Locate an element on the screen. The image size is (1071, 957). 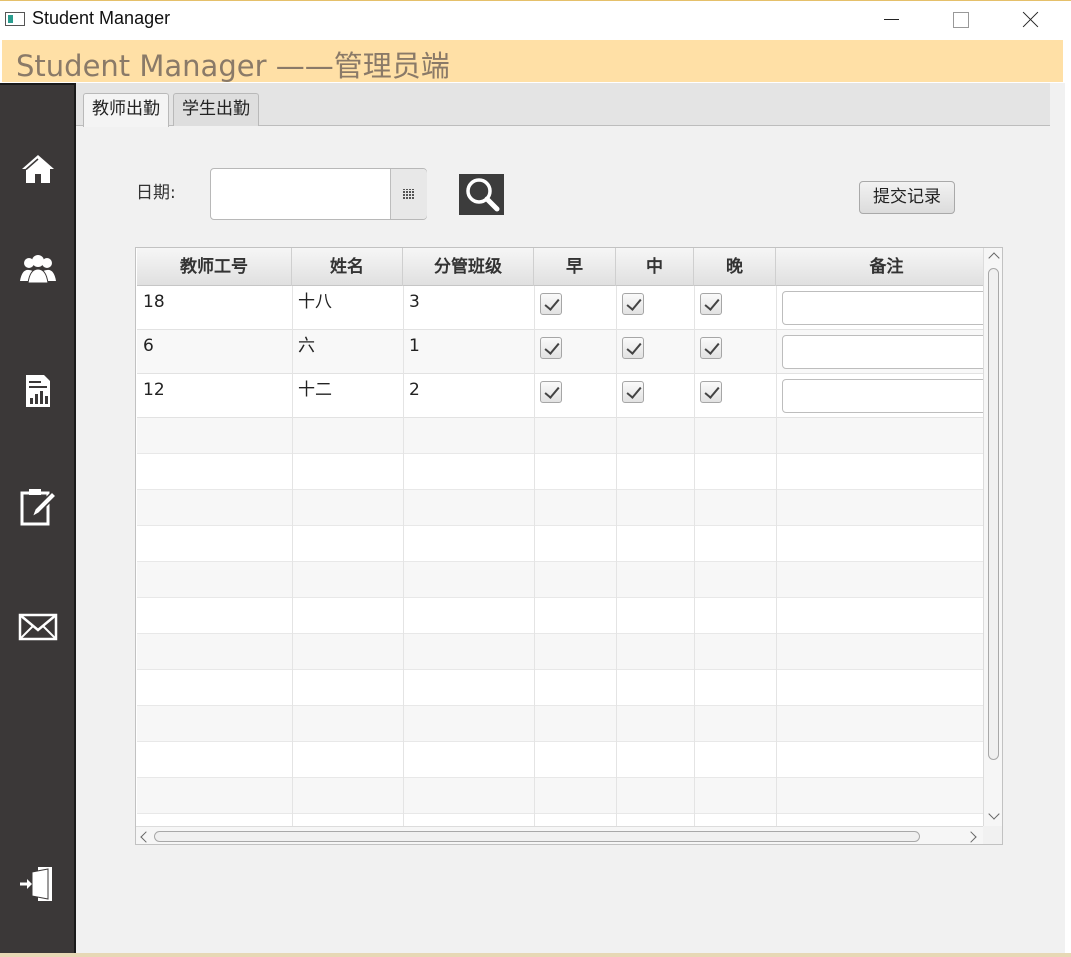
table-row: 12 十二 2 is located at coordinates (564, 396).